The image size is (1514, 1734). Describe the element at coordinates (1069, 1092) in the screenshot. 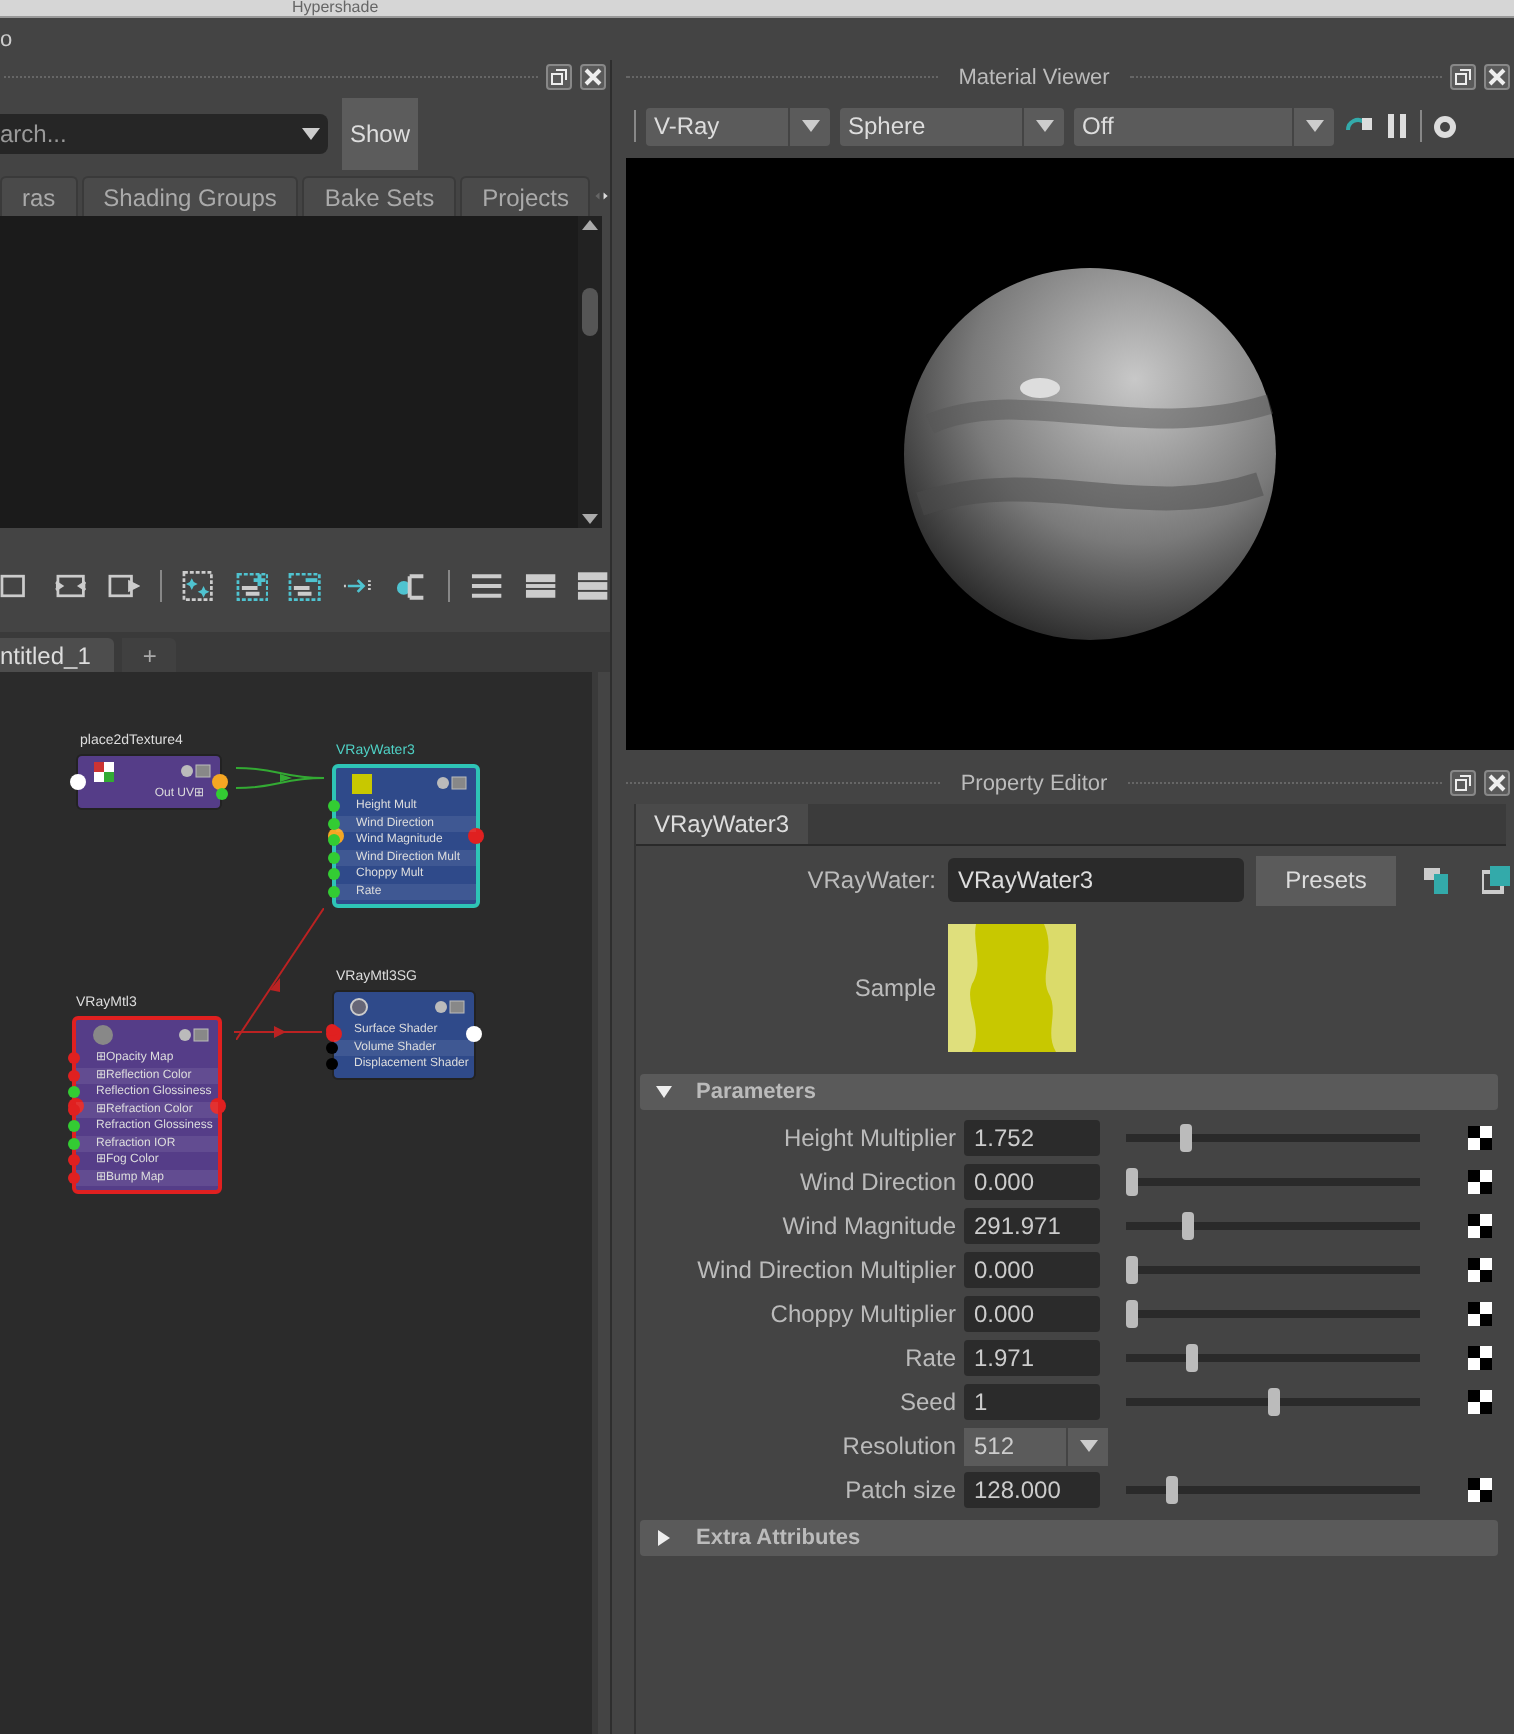

I see `section-header: Parameters` at that location.